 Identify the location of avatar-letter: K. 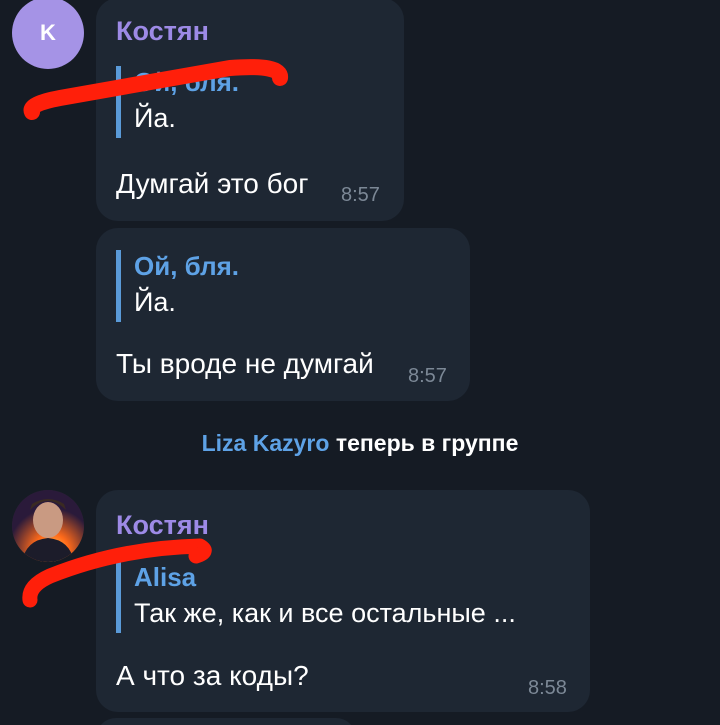
(48, 32).